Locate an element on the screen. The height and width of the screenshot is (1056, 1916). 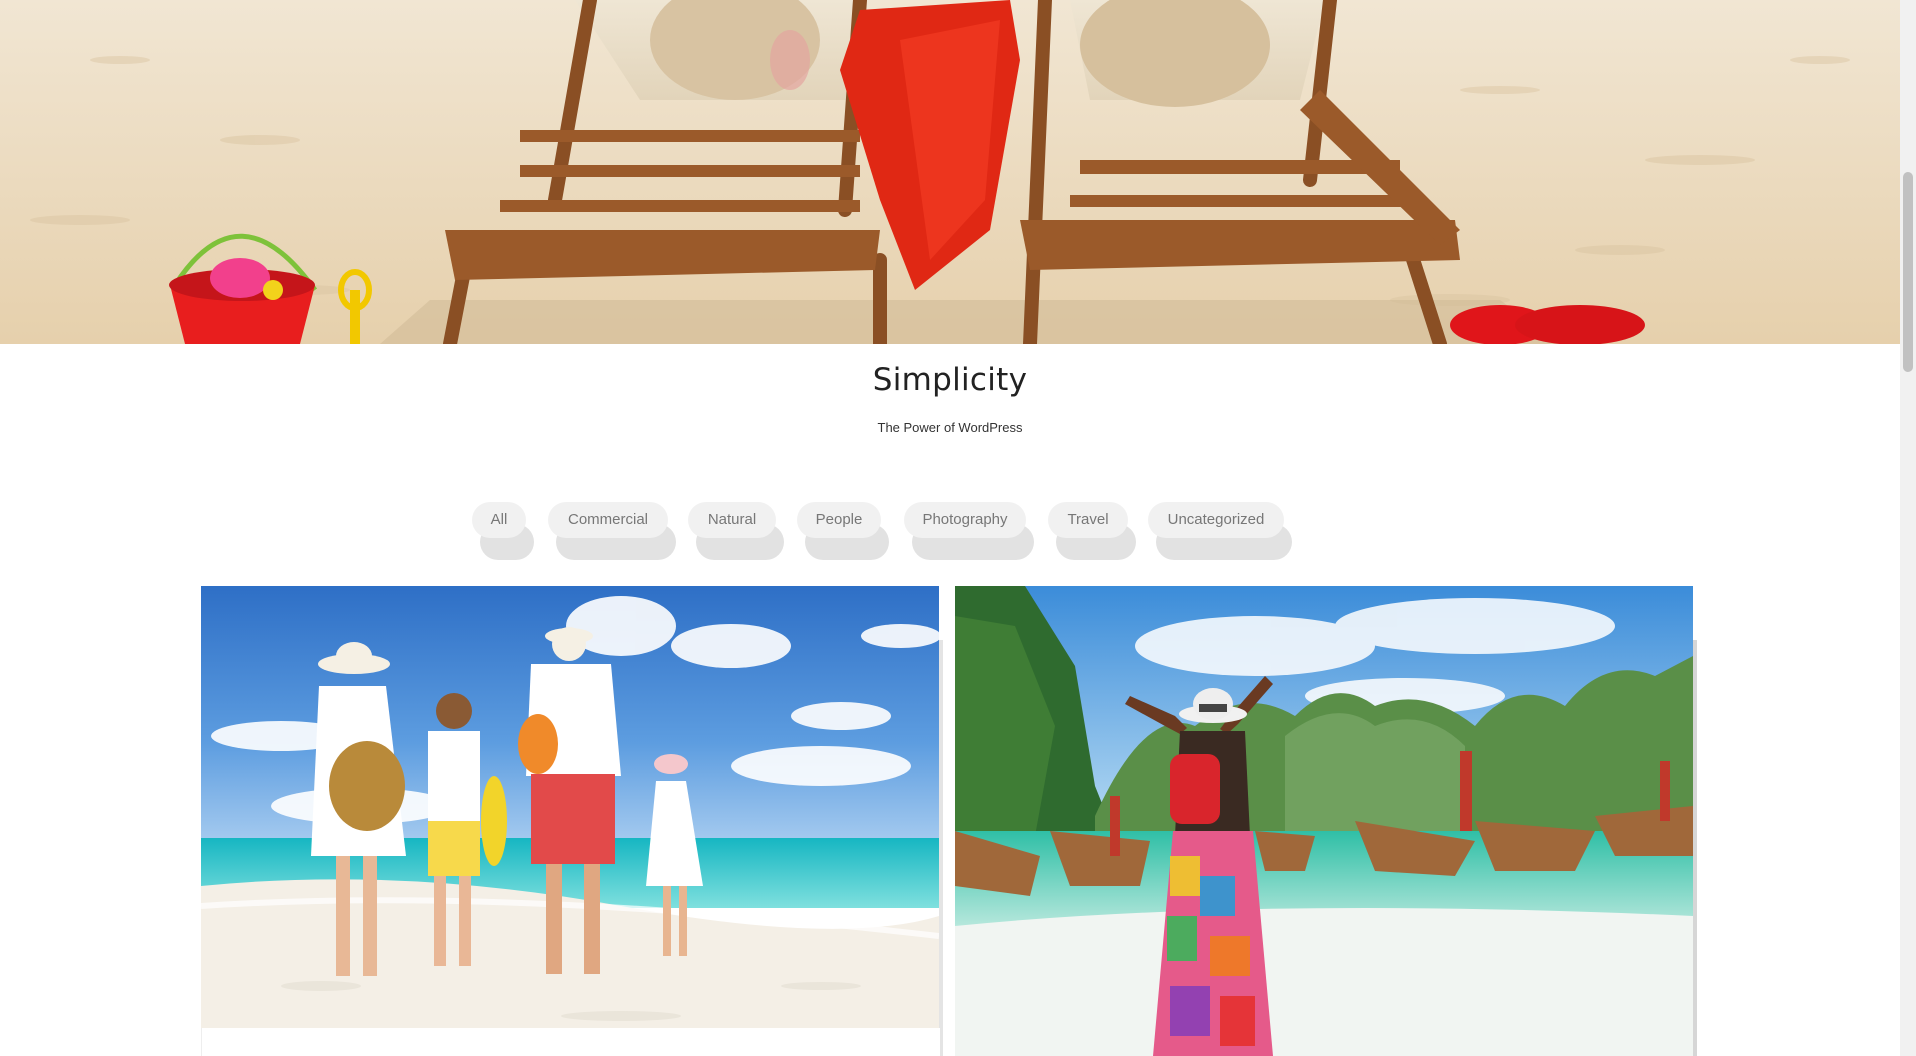
filter-label: All is located at coordinates (499, 519).